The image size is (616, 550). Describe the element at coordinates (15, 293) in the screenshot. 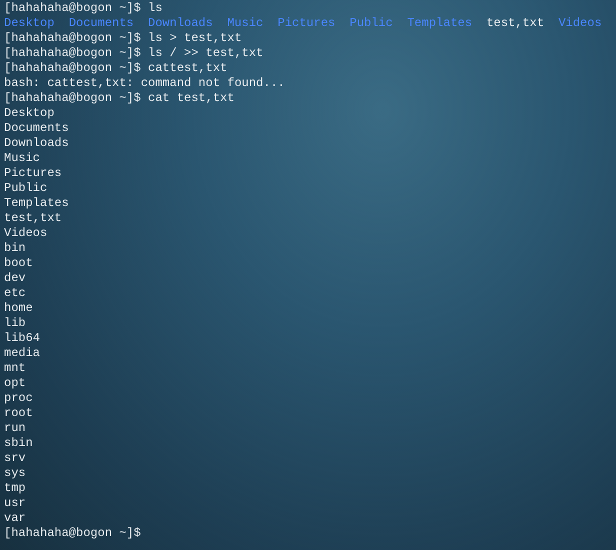

I see `output-line: etc` at that location.